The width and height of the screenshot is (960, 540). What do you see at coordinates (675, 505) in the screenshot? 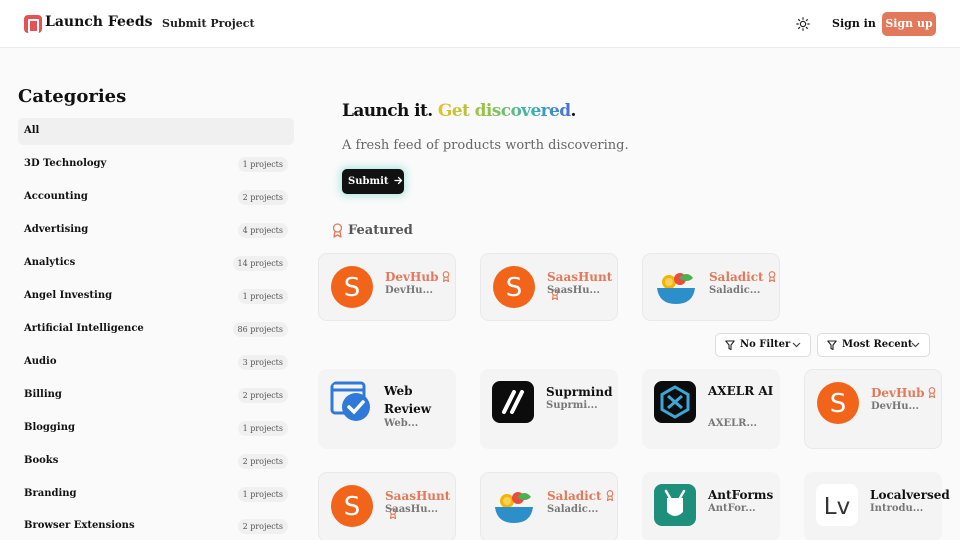
I see `antforms-logo-icon` at bounding box center [675, 505].